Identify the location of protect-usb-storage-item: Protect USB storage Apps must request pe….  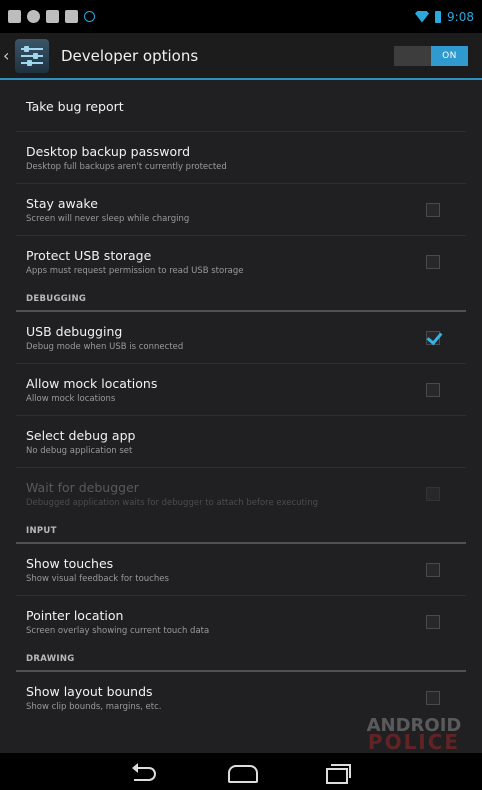
(241, 262).